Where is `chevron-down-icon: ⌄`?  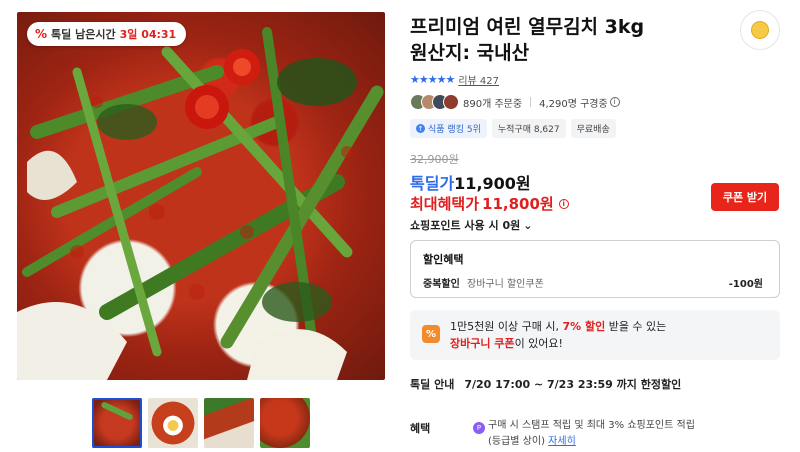
chevron-down-icon: ⌄ is located at coordinates (528, 225).